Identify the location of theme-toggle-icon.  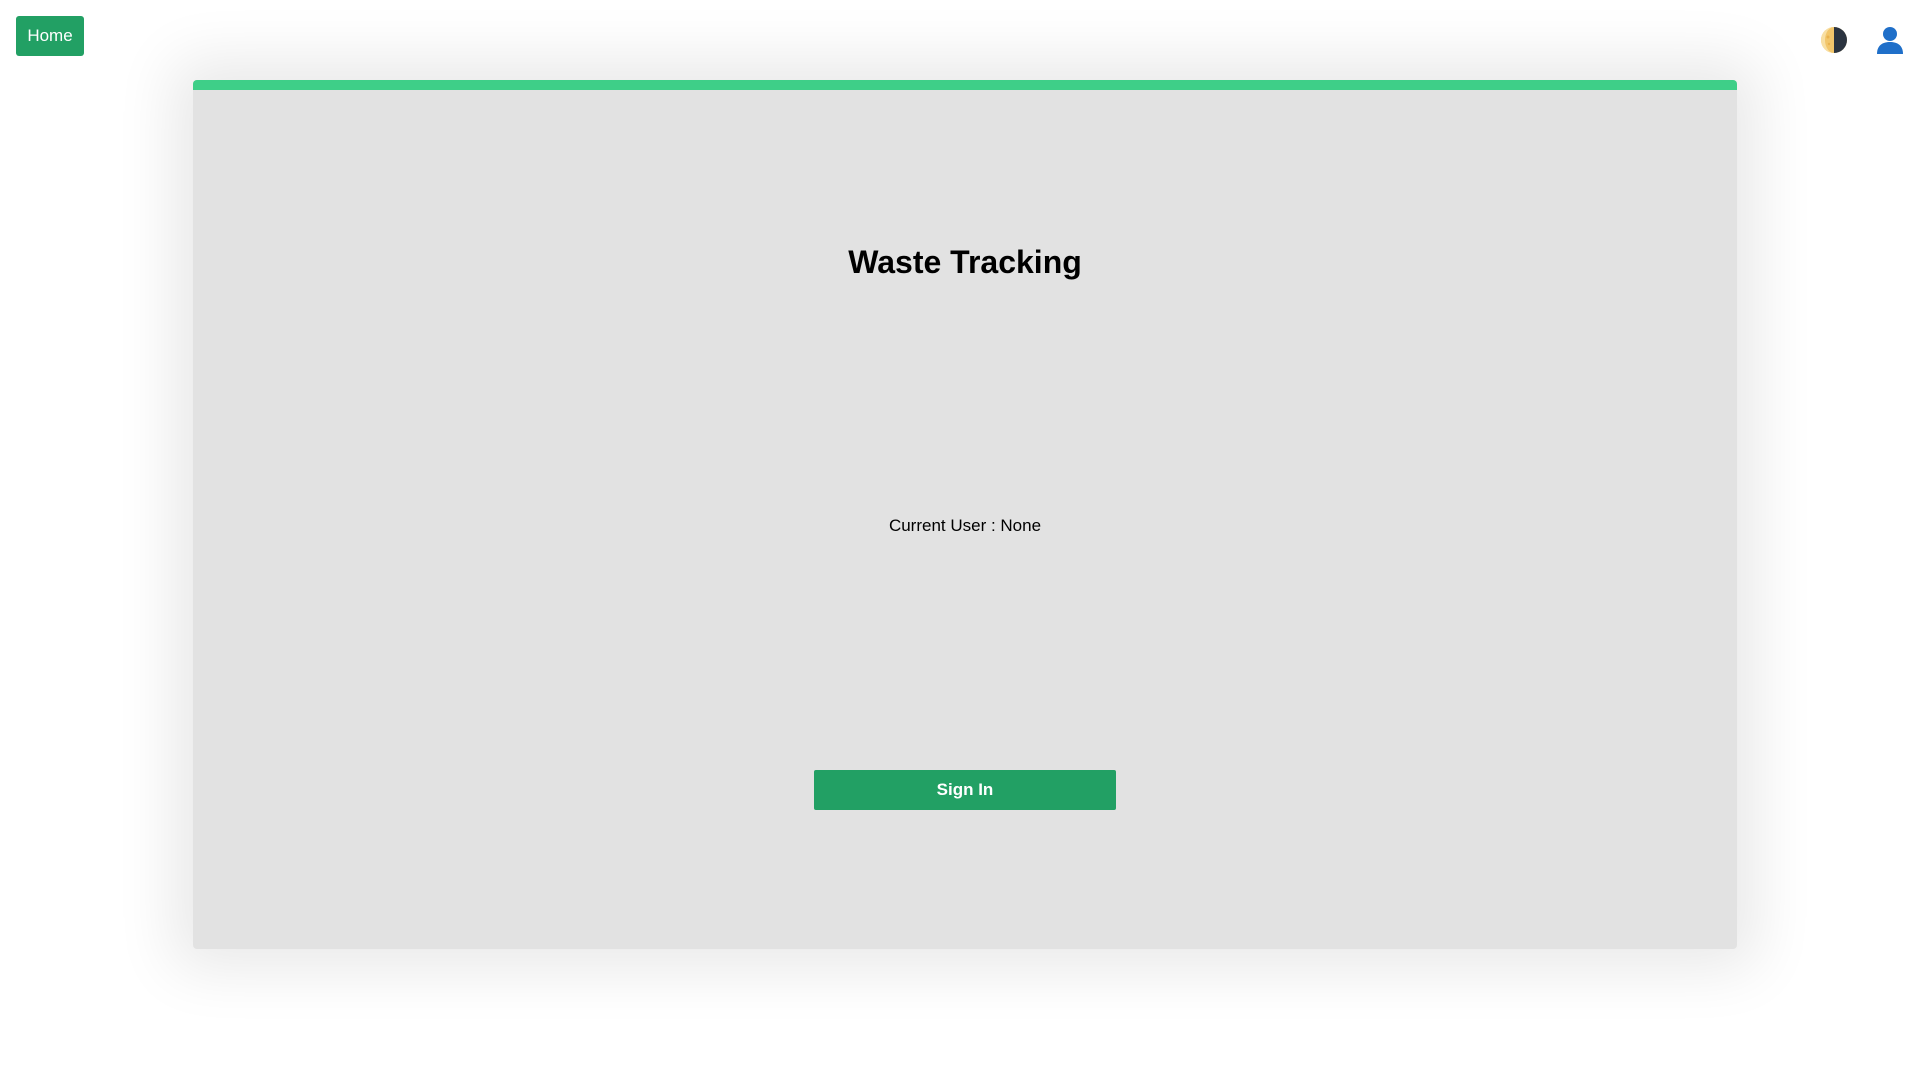
(1834, 40).